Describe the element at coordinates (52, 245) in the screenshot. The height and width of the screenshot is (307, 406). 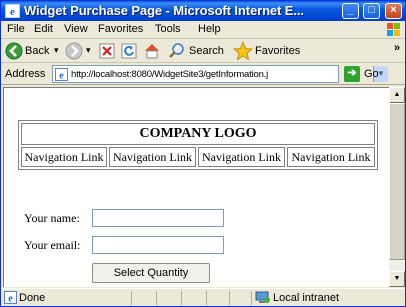
I see `email-label: Your email:` at that location.